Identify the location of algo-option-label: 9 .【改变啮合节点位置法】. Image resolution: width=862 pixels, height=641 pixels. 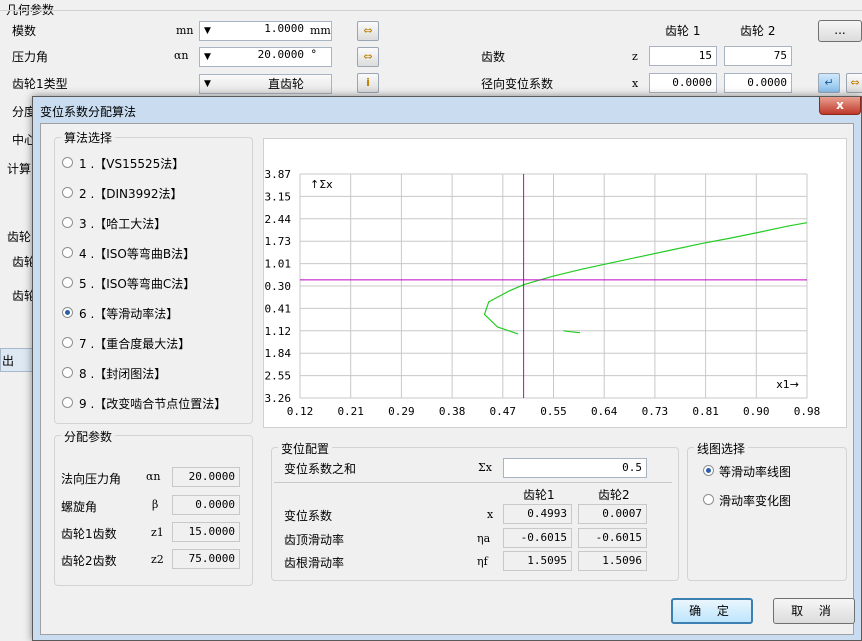
(152, 403).